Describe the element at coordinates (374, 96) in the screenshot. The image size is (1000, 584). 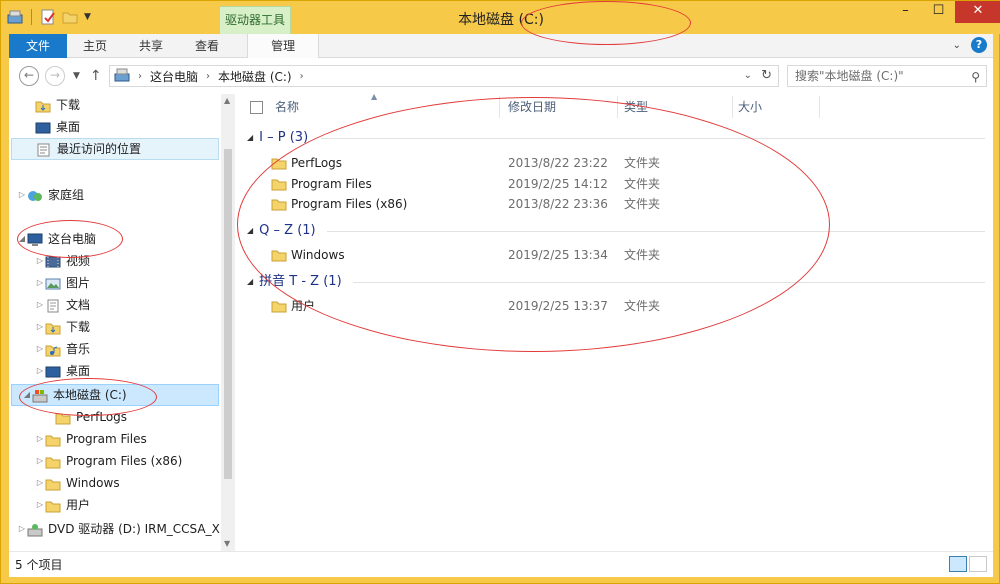
I see `sort-ascending-icon: ▲` at that location.